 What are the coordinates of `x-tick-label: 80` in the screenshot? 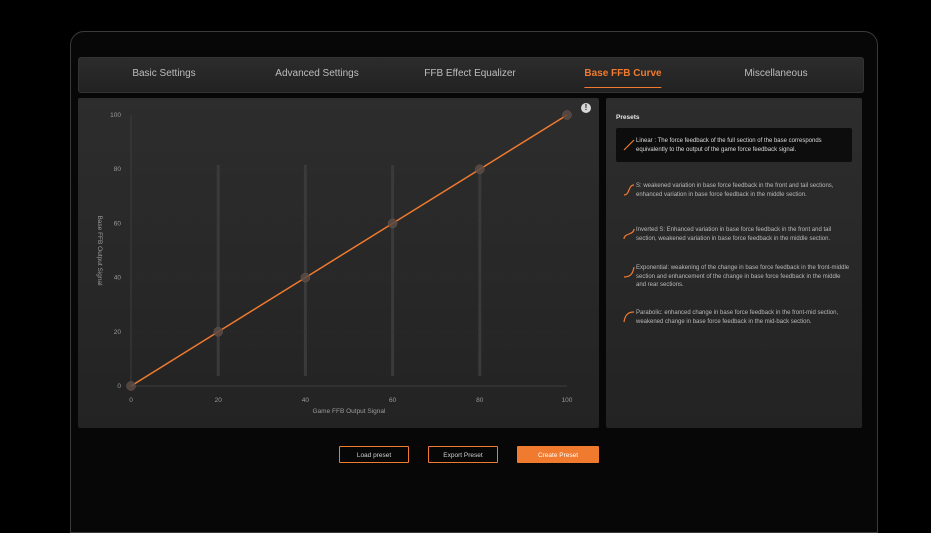 It's located at (480, 400).